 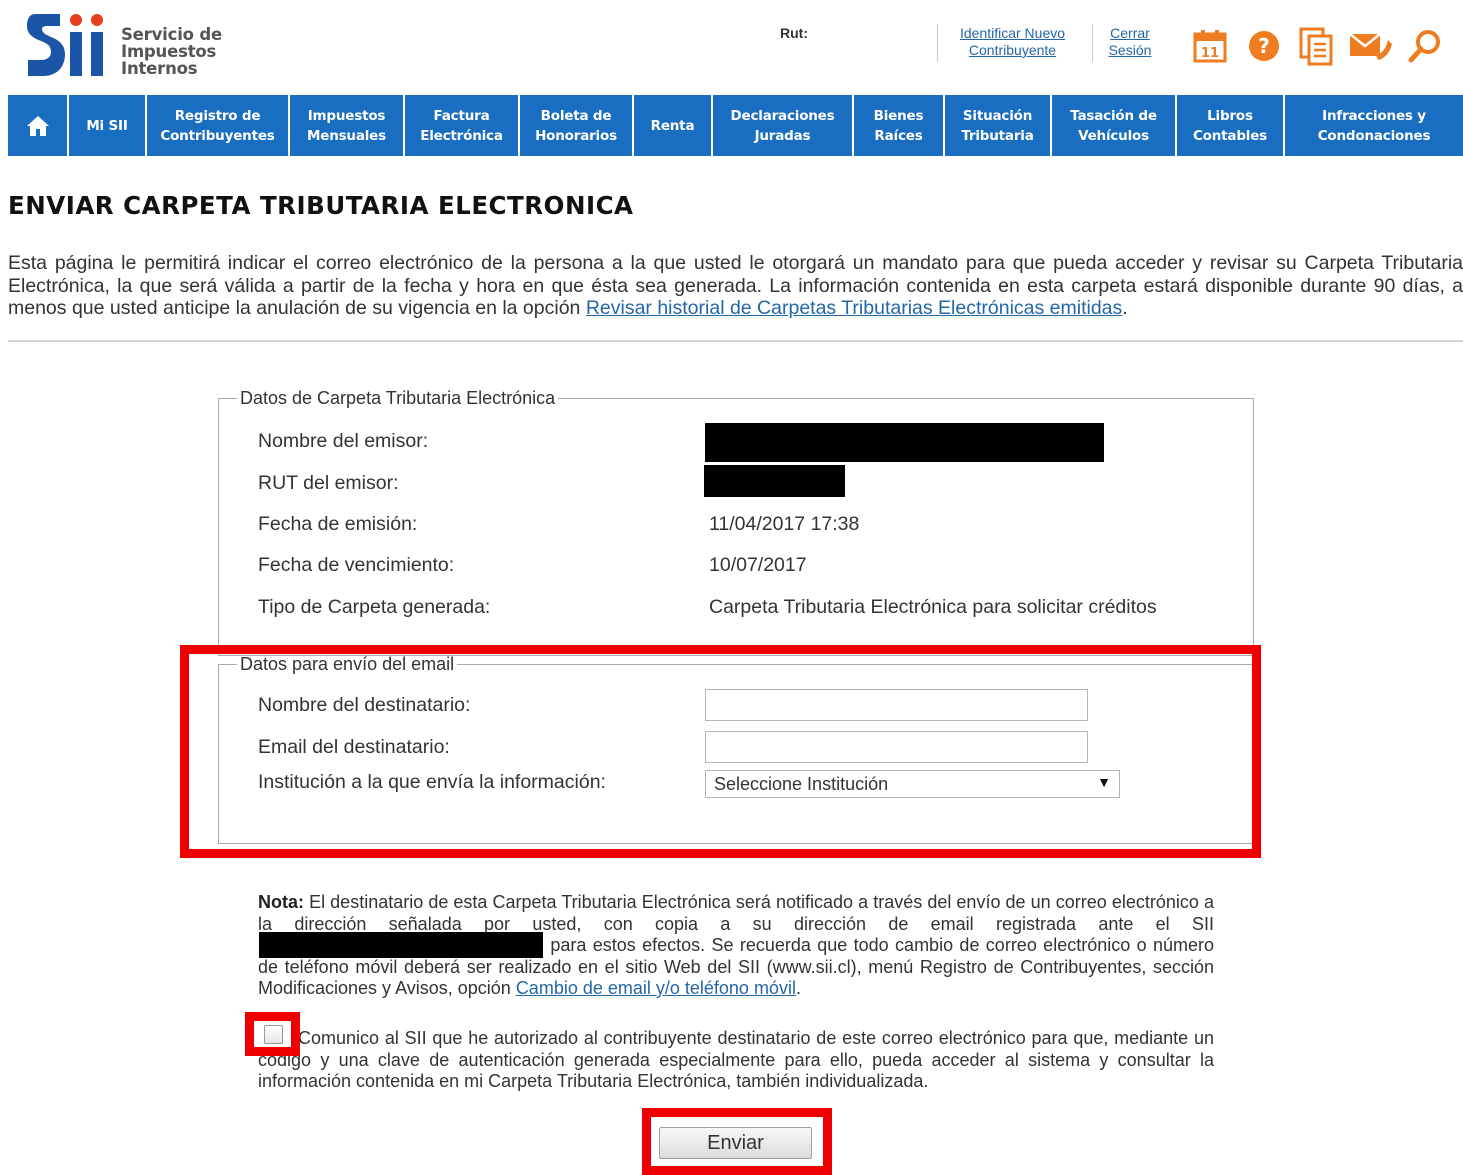 What do you see at coordinates (673, 125) in the screenshot?
I see `nav-renta: Renta` at bounding box center [673, 125].